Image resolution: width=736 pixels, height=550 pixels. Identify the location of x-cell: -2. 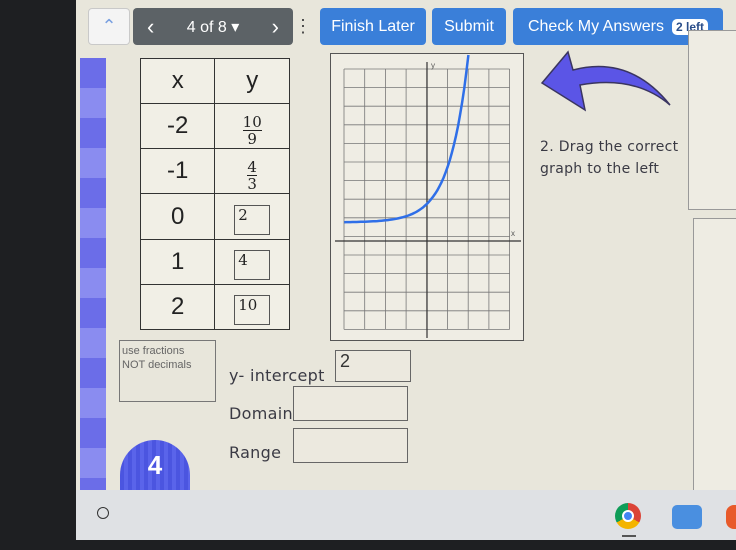
(177, 126).